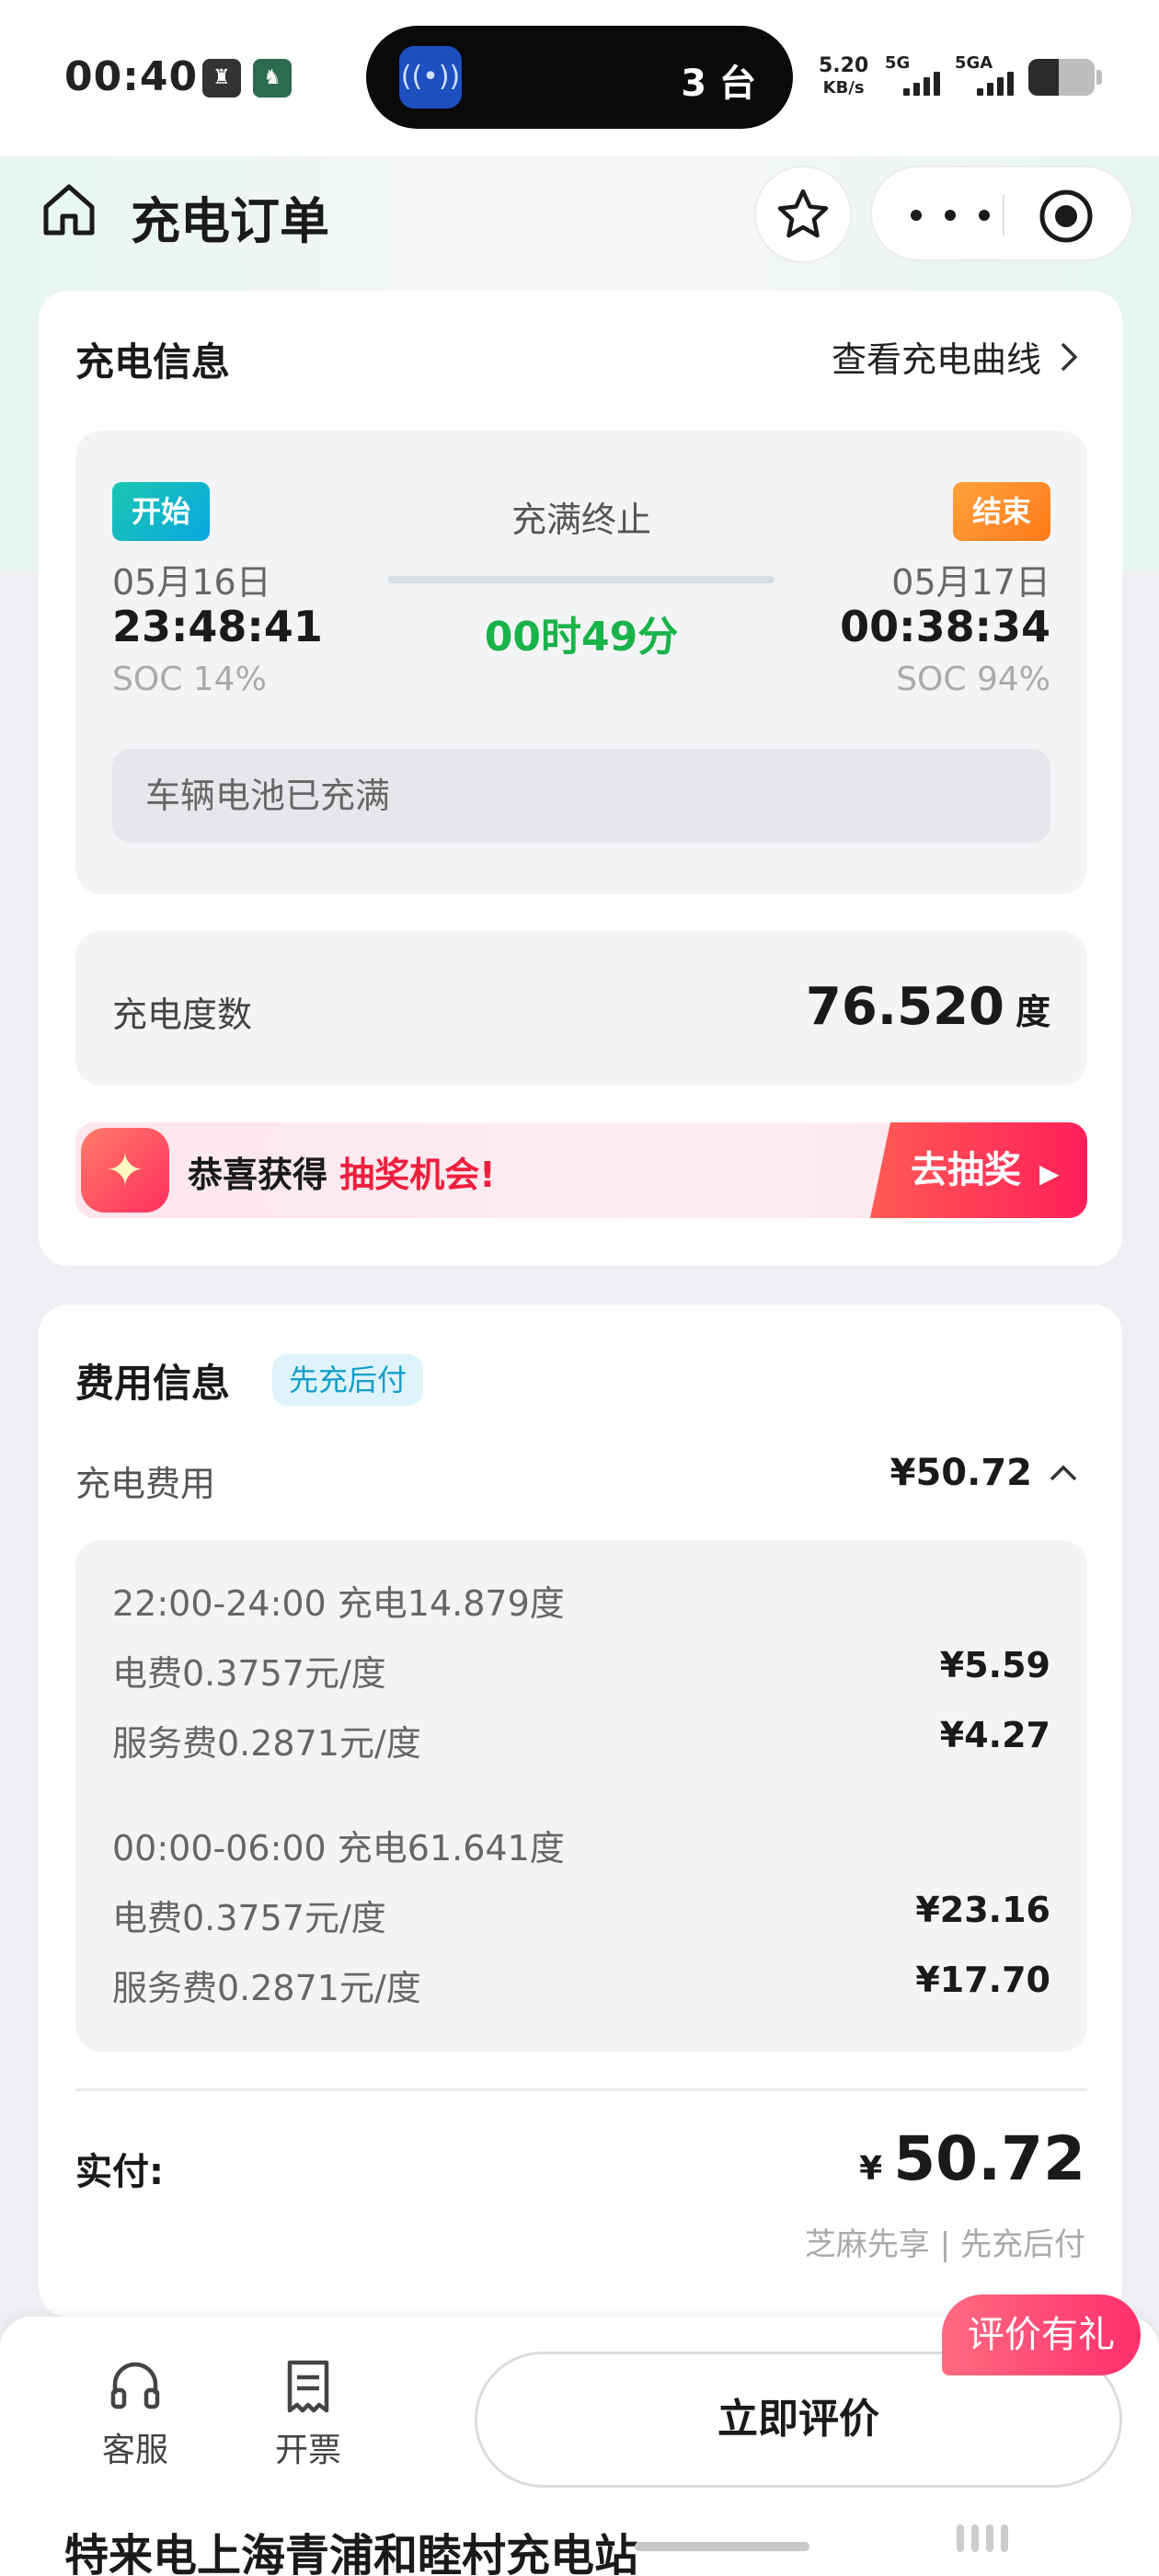 The height and width of the screenshot is (2576, 1159). I want to click on scroll-indicator, so click(982, 2538).